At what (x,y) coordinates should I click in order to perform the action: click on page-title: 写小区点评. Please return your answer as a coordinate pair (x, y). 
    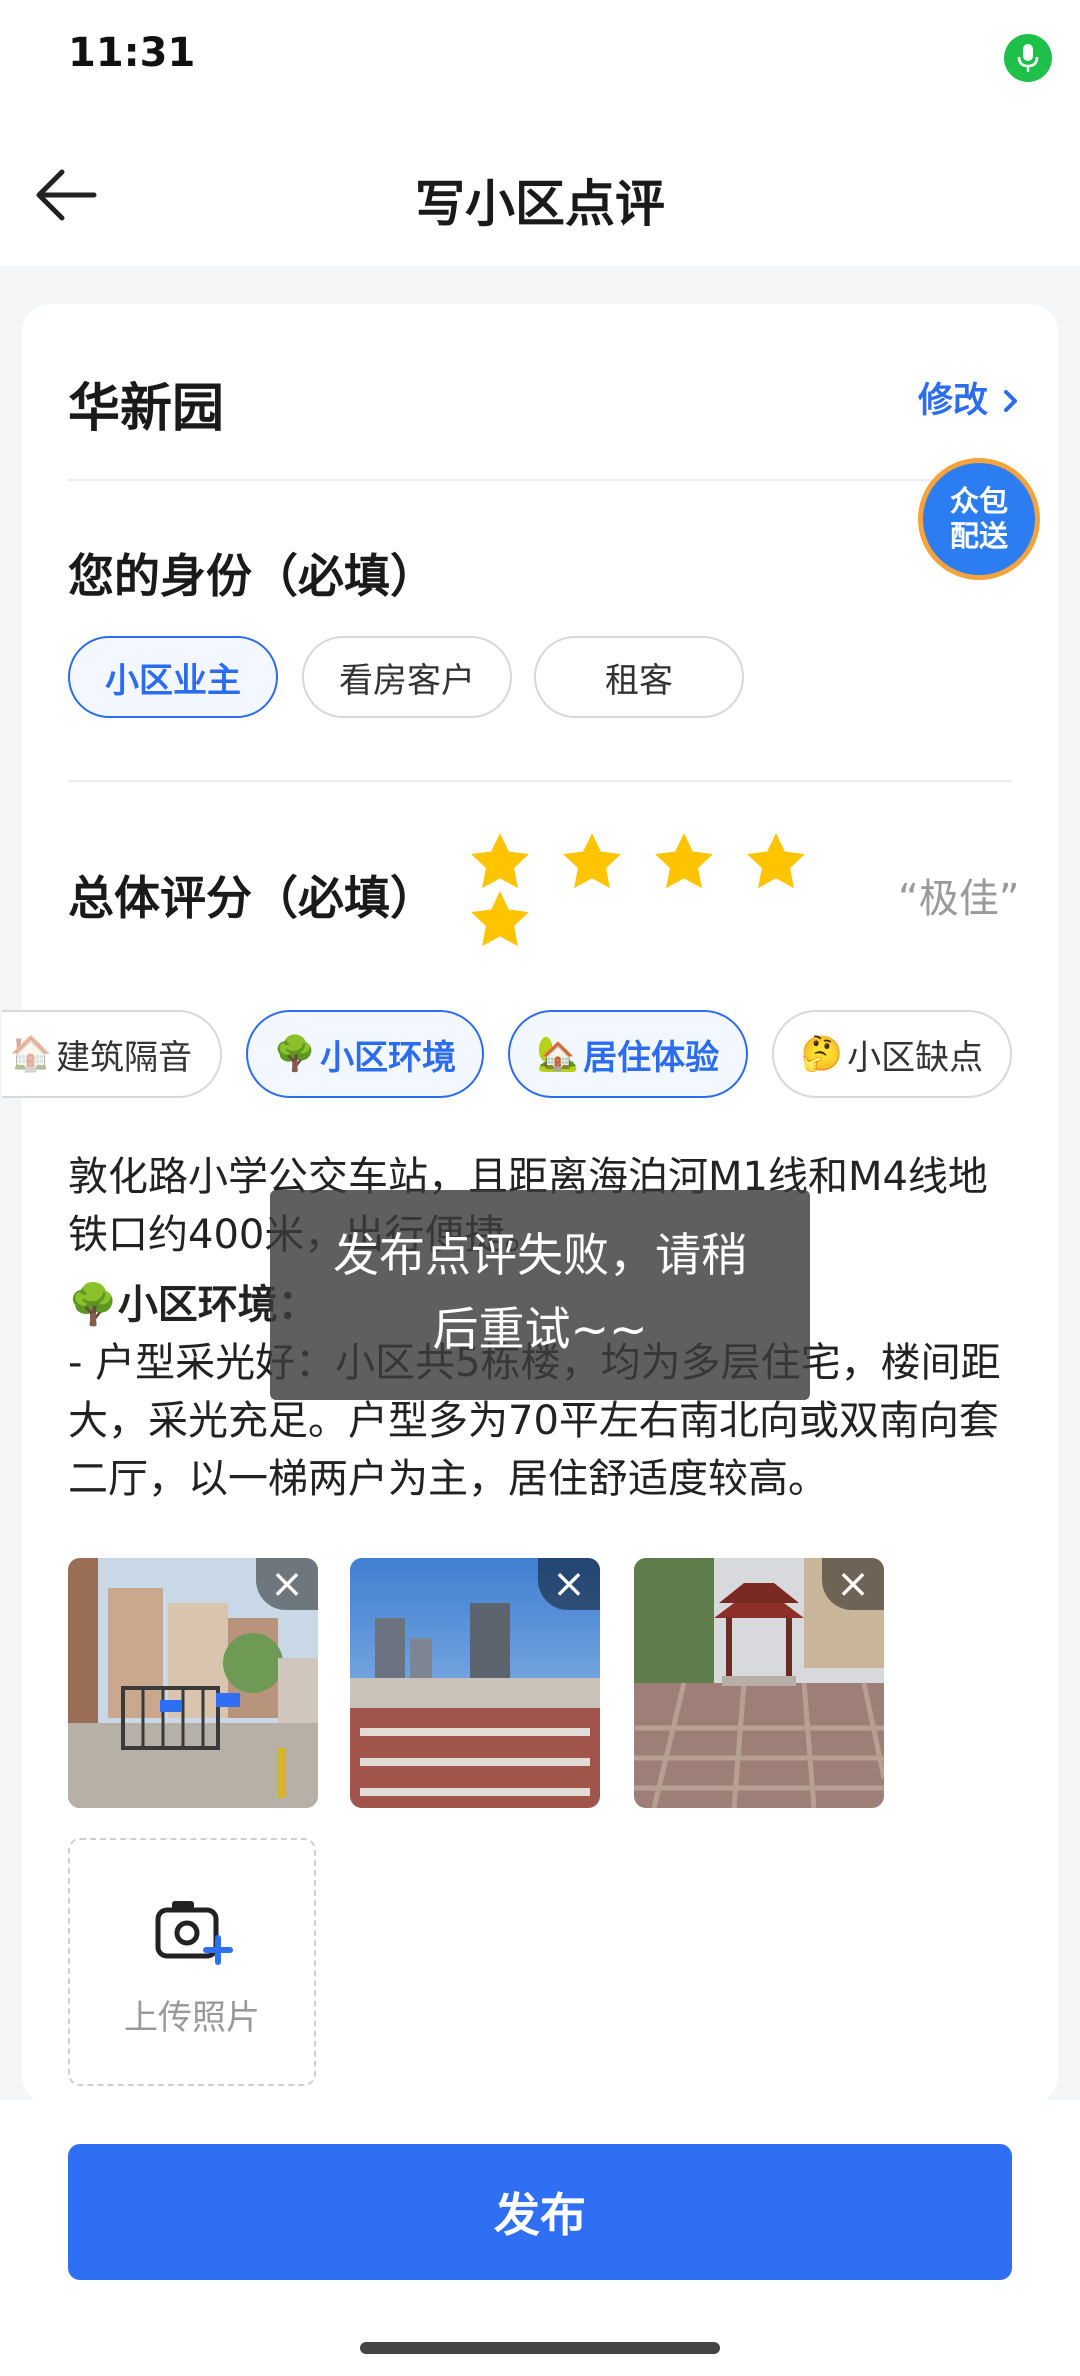
    Looking at the image, I should click on (540, 204).